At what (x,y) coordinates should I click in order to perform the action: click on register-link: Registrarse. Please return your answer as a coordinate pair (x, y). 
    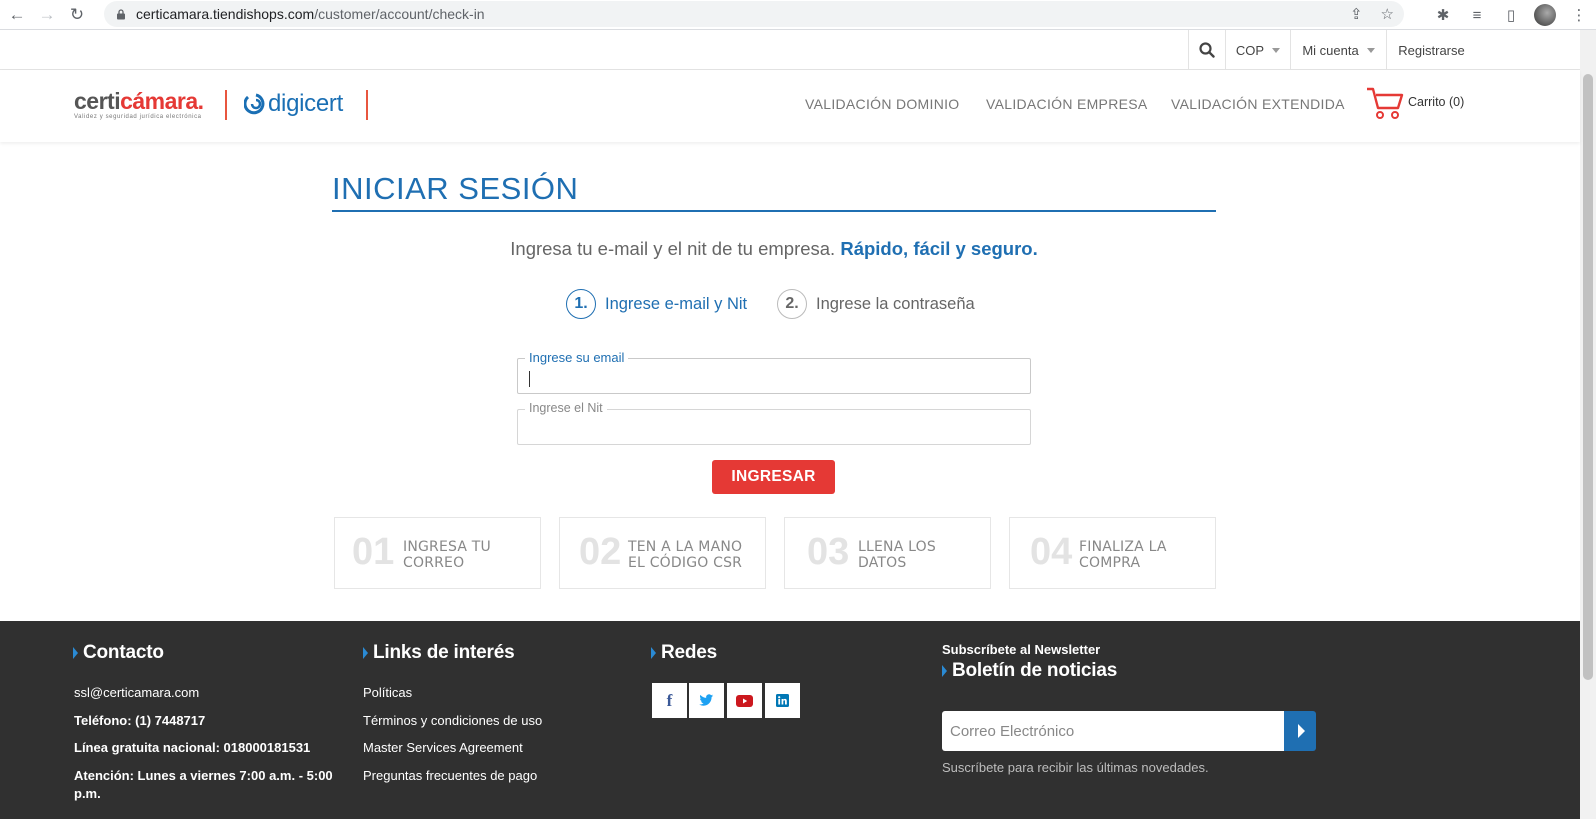
    Looking at the image, I should click on (1431, 50).